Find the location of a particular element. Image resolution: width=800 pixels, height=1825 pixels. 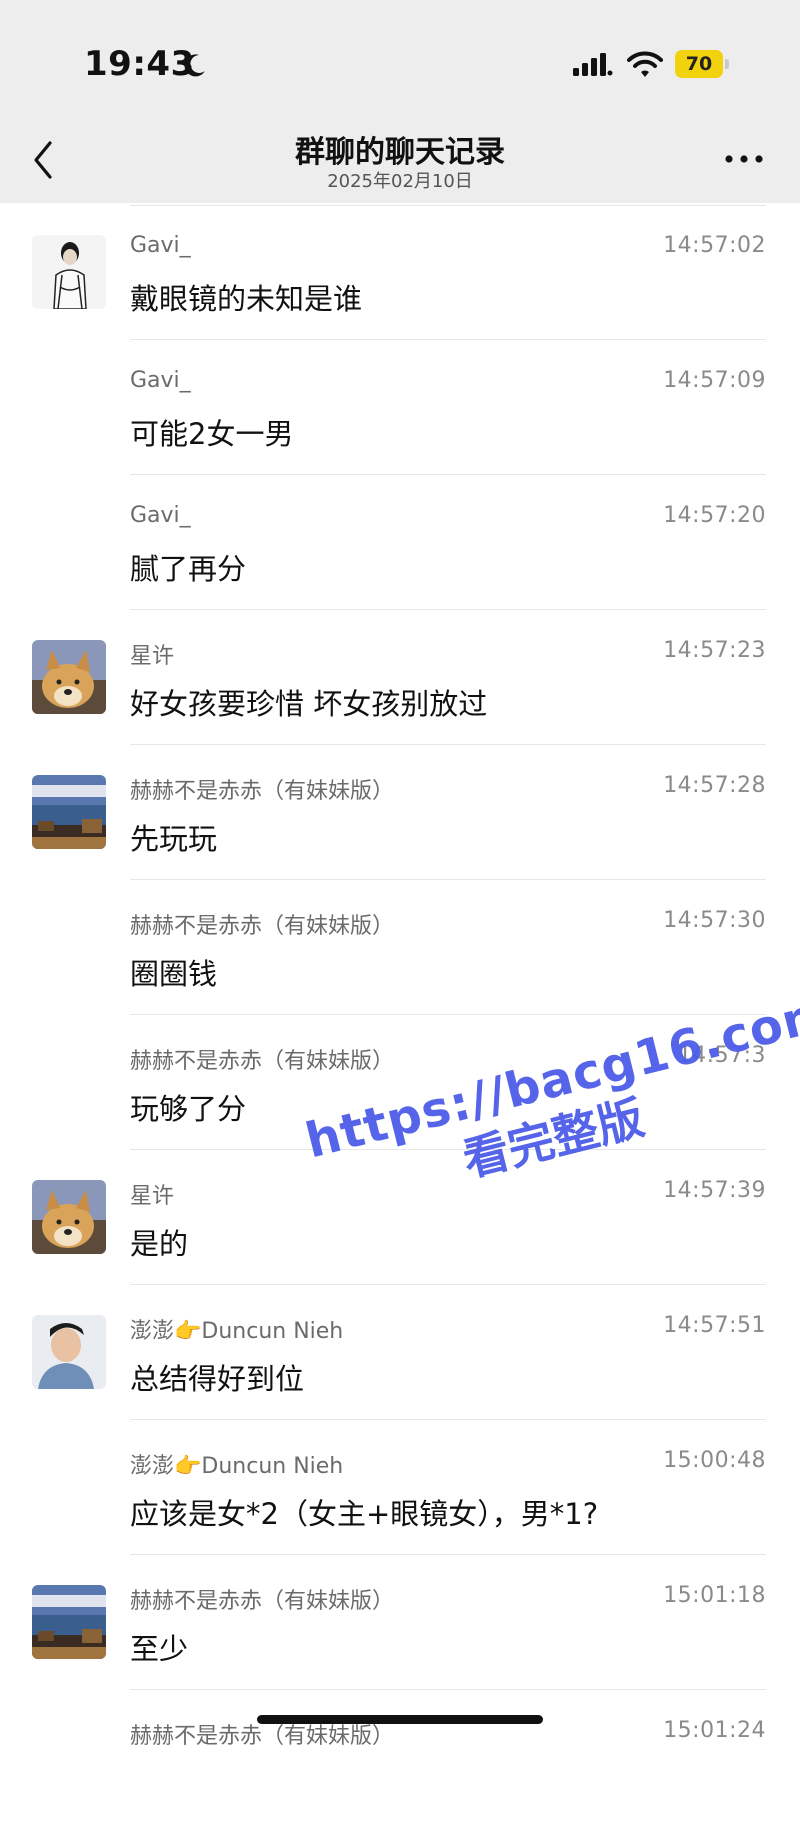

moon-icon is located at coordinates (194, 65).